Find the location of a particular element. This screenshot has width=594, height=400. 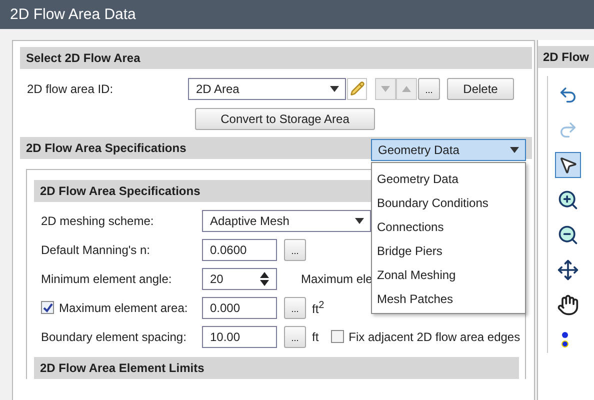

dropdown-option: Bridge Piers is located at coordinates (448, 251).